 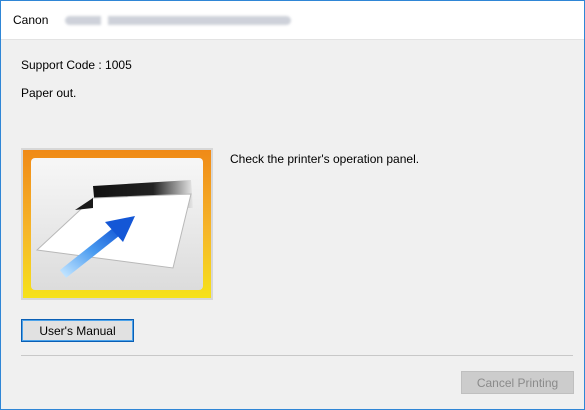 I want to click on divider, so click(x=297, y=355).